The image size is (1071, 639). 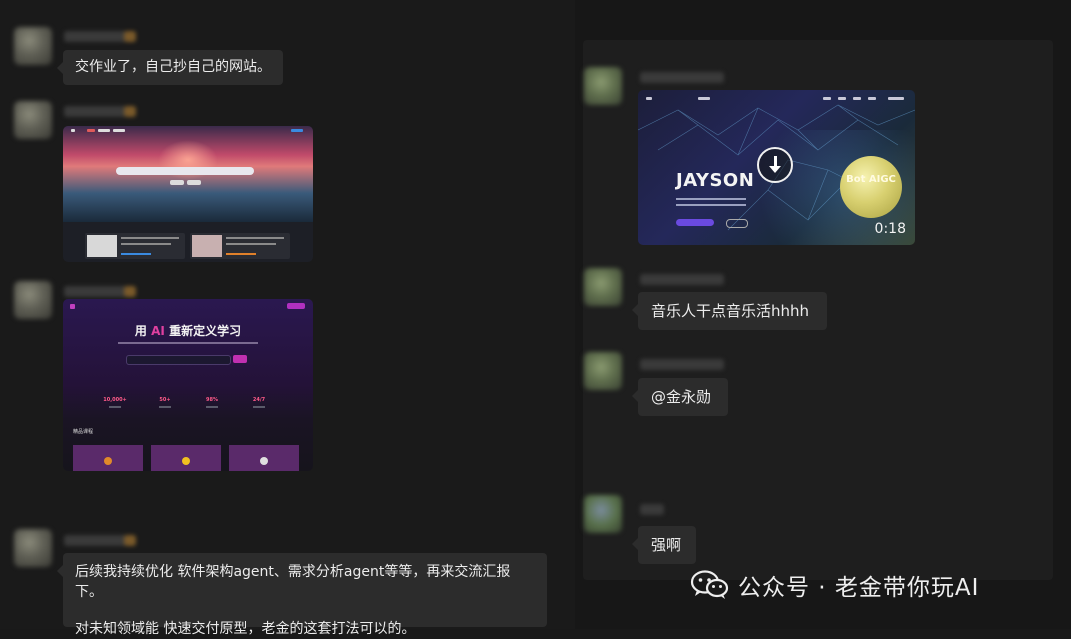 I want to click on title-suffix: 重新定义学习, so click(x=205, y=331).